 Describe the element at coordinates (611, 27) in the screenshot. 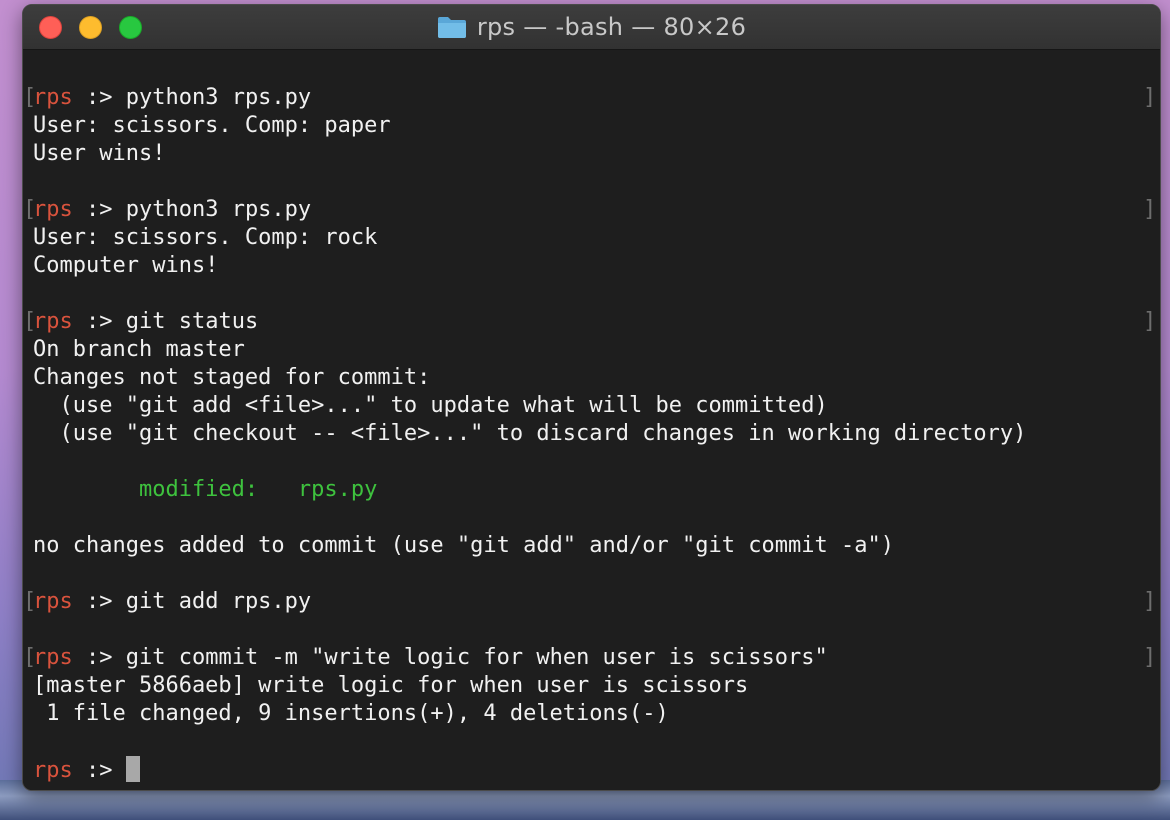

I see `window-title: rps — -bash — 80×26` at that location.